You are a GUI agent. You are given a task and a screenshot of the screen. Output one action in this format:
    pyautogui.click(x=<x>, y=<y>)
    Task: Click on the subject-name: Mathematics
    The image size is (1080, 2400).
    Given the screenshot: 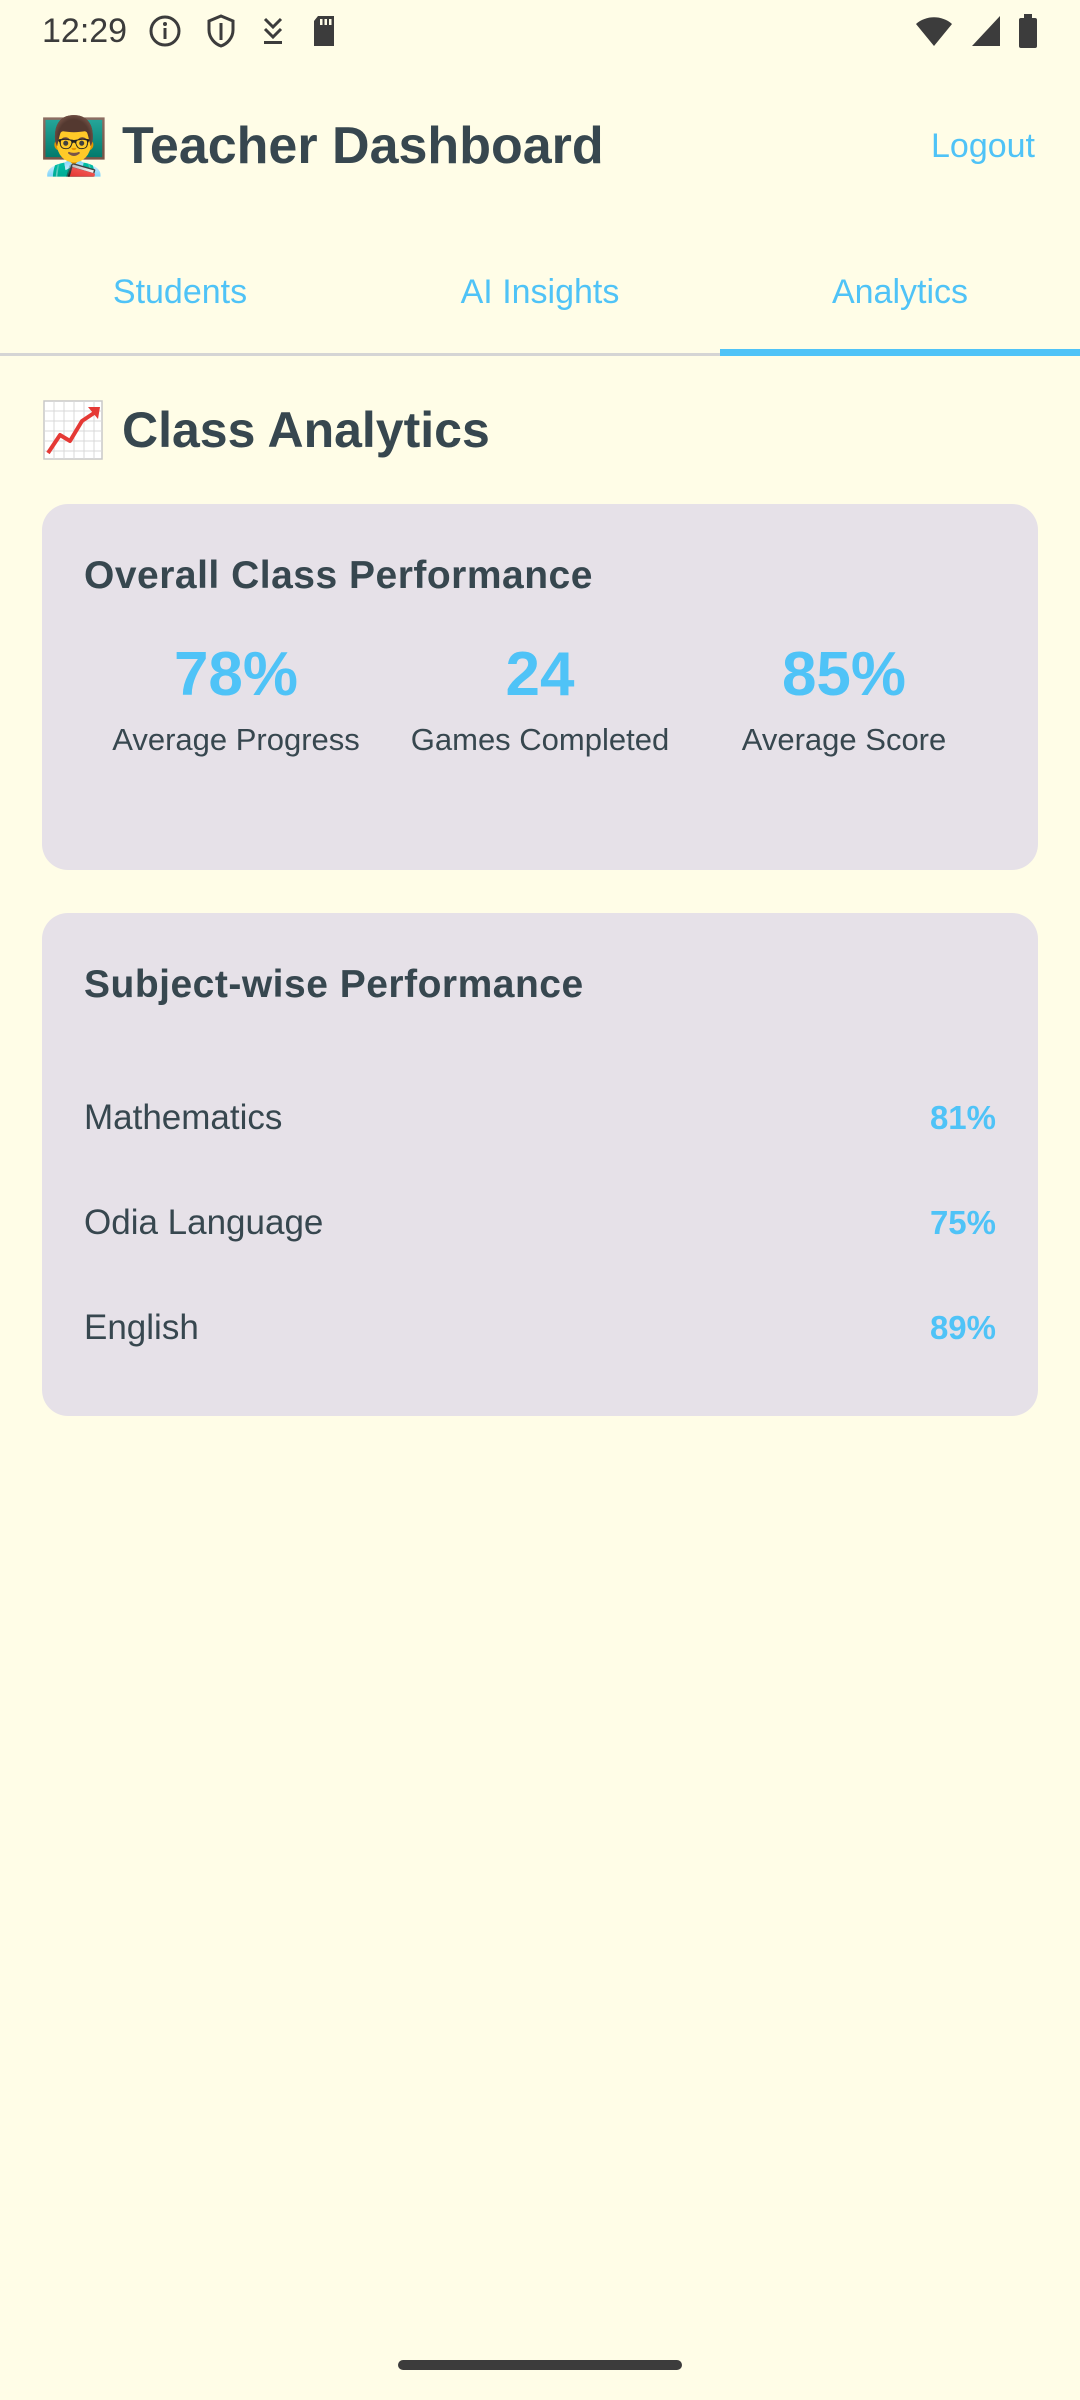 What is the action you would take?
    pyautogui.click(x=183, y=1117)
    